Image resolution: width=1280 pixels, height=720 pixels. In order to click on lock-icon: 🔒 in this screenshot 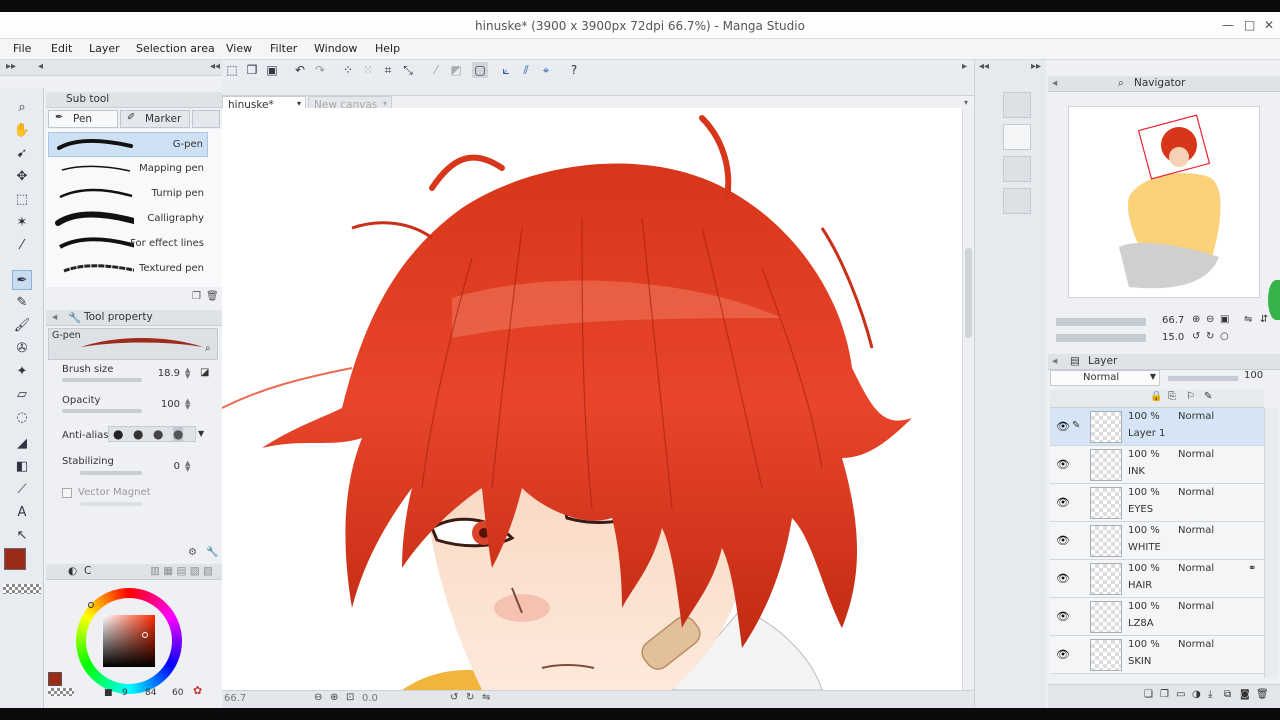, I will do `click(1156, 396)`.